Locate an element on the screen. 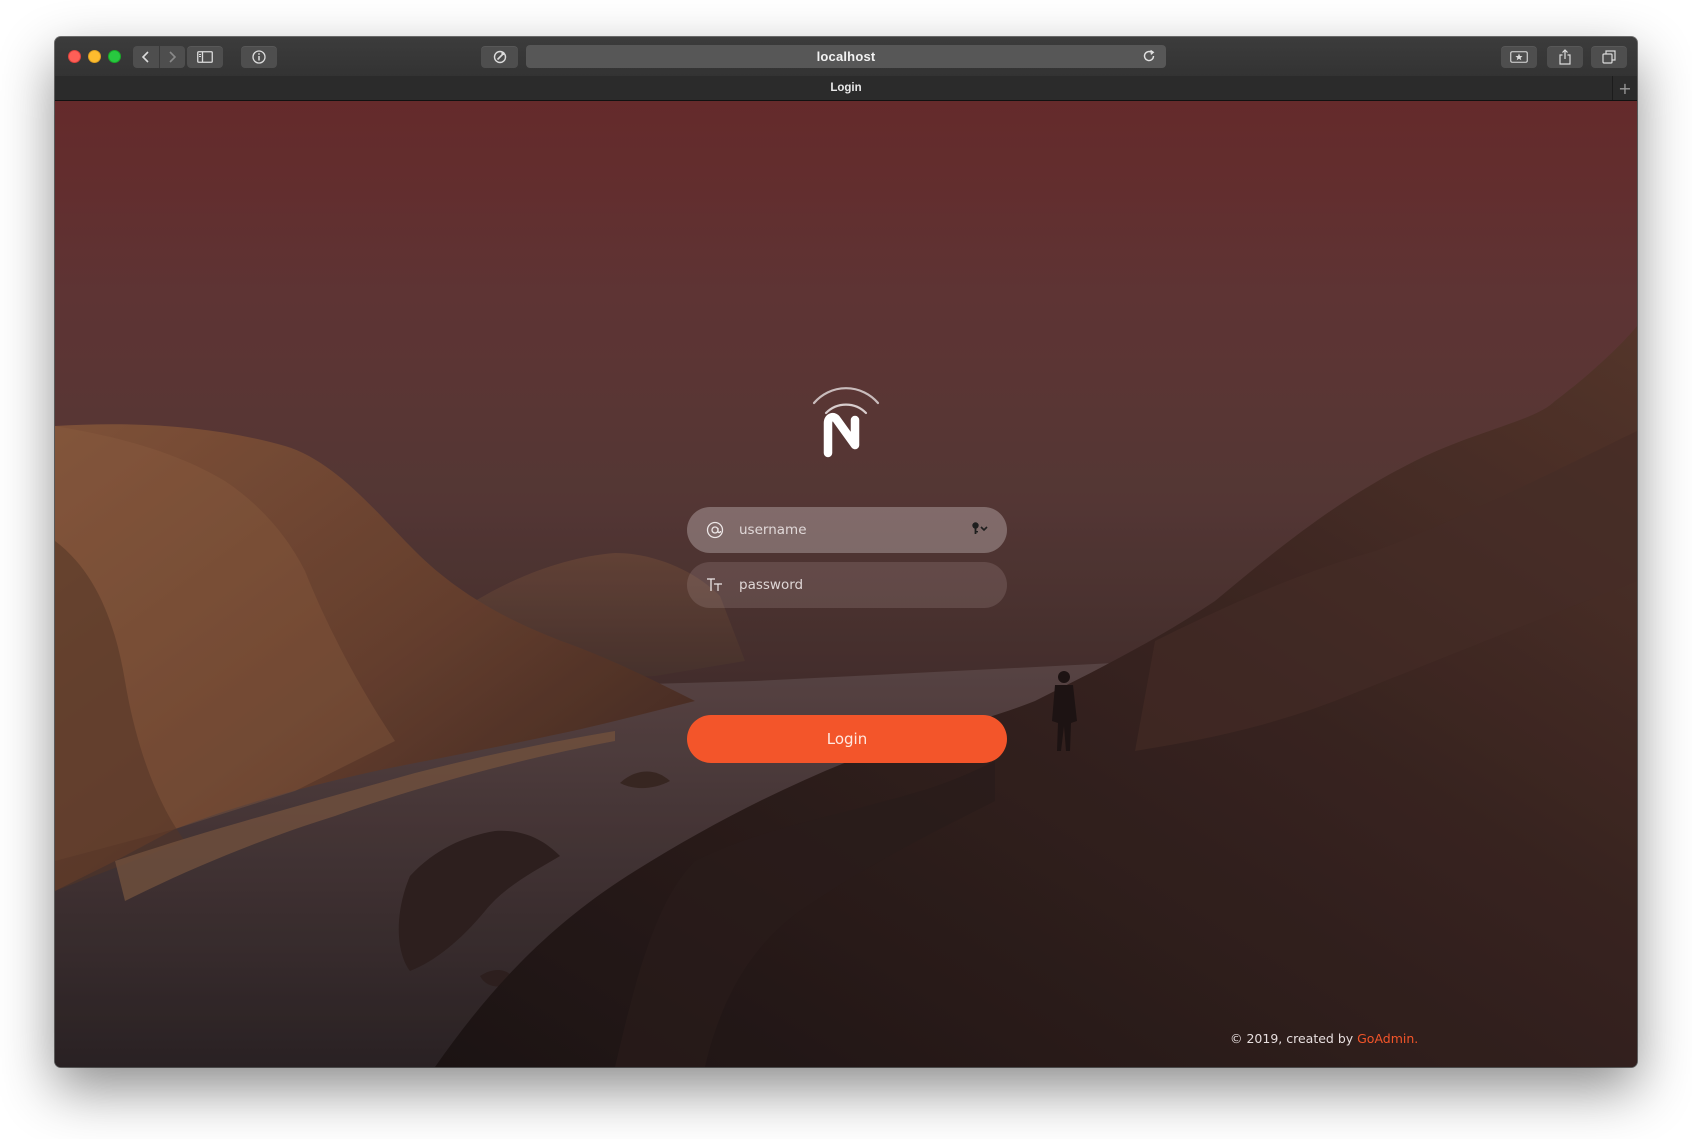 This screenshot has width=1692, height=1139. chevron-left-icon is located at coordinates (145, 57).